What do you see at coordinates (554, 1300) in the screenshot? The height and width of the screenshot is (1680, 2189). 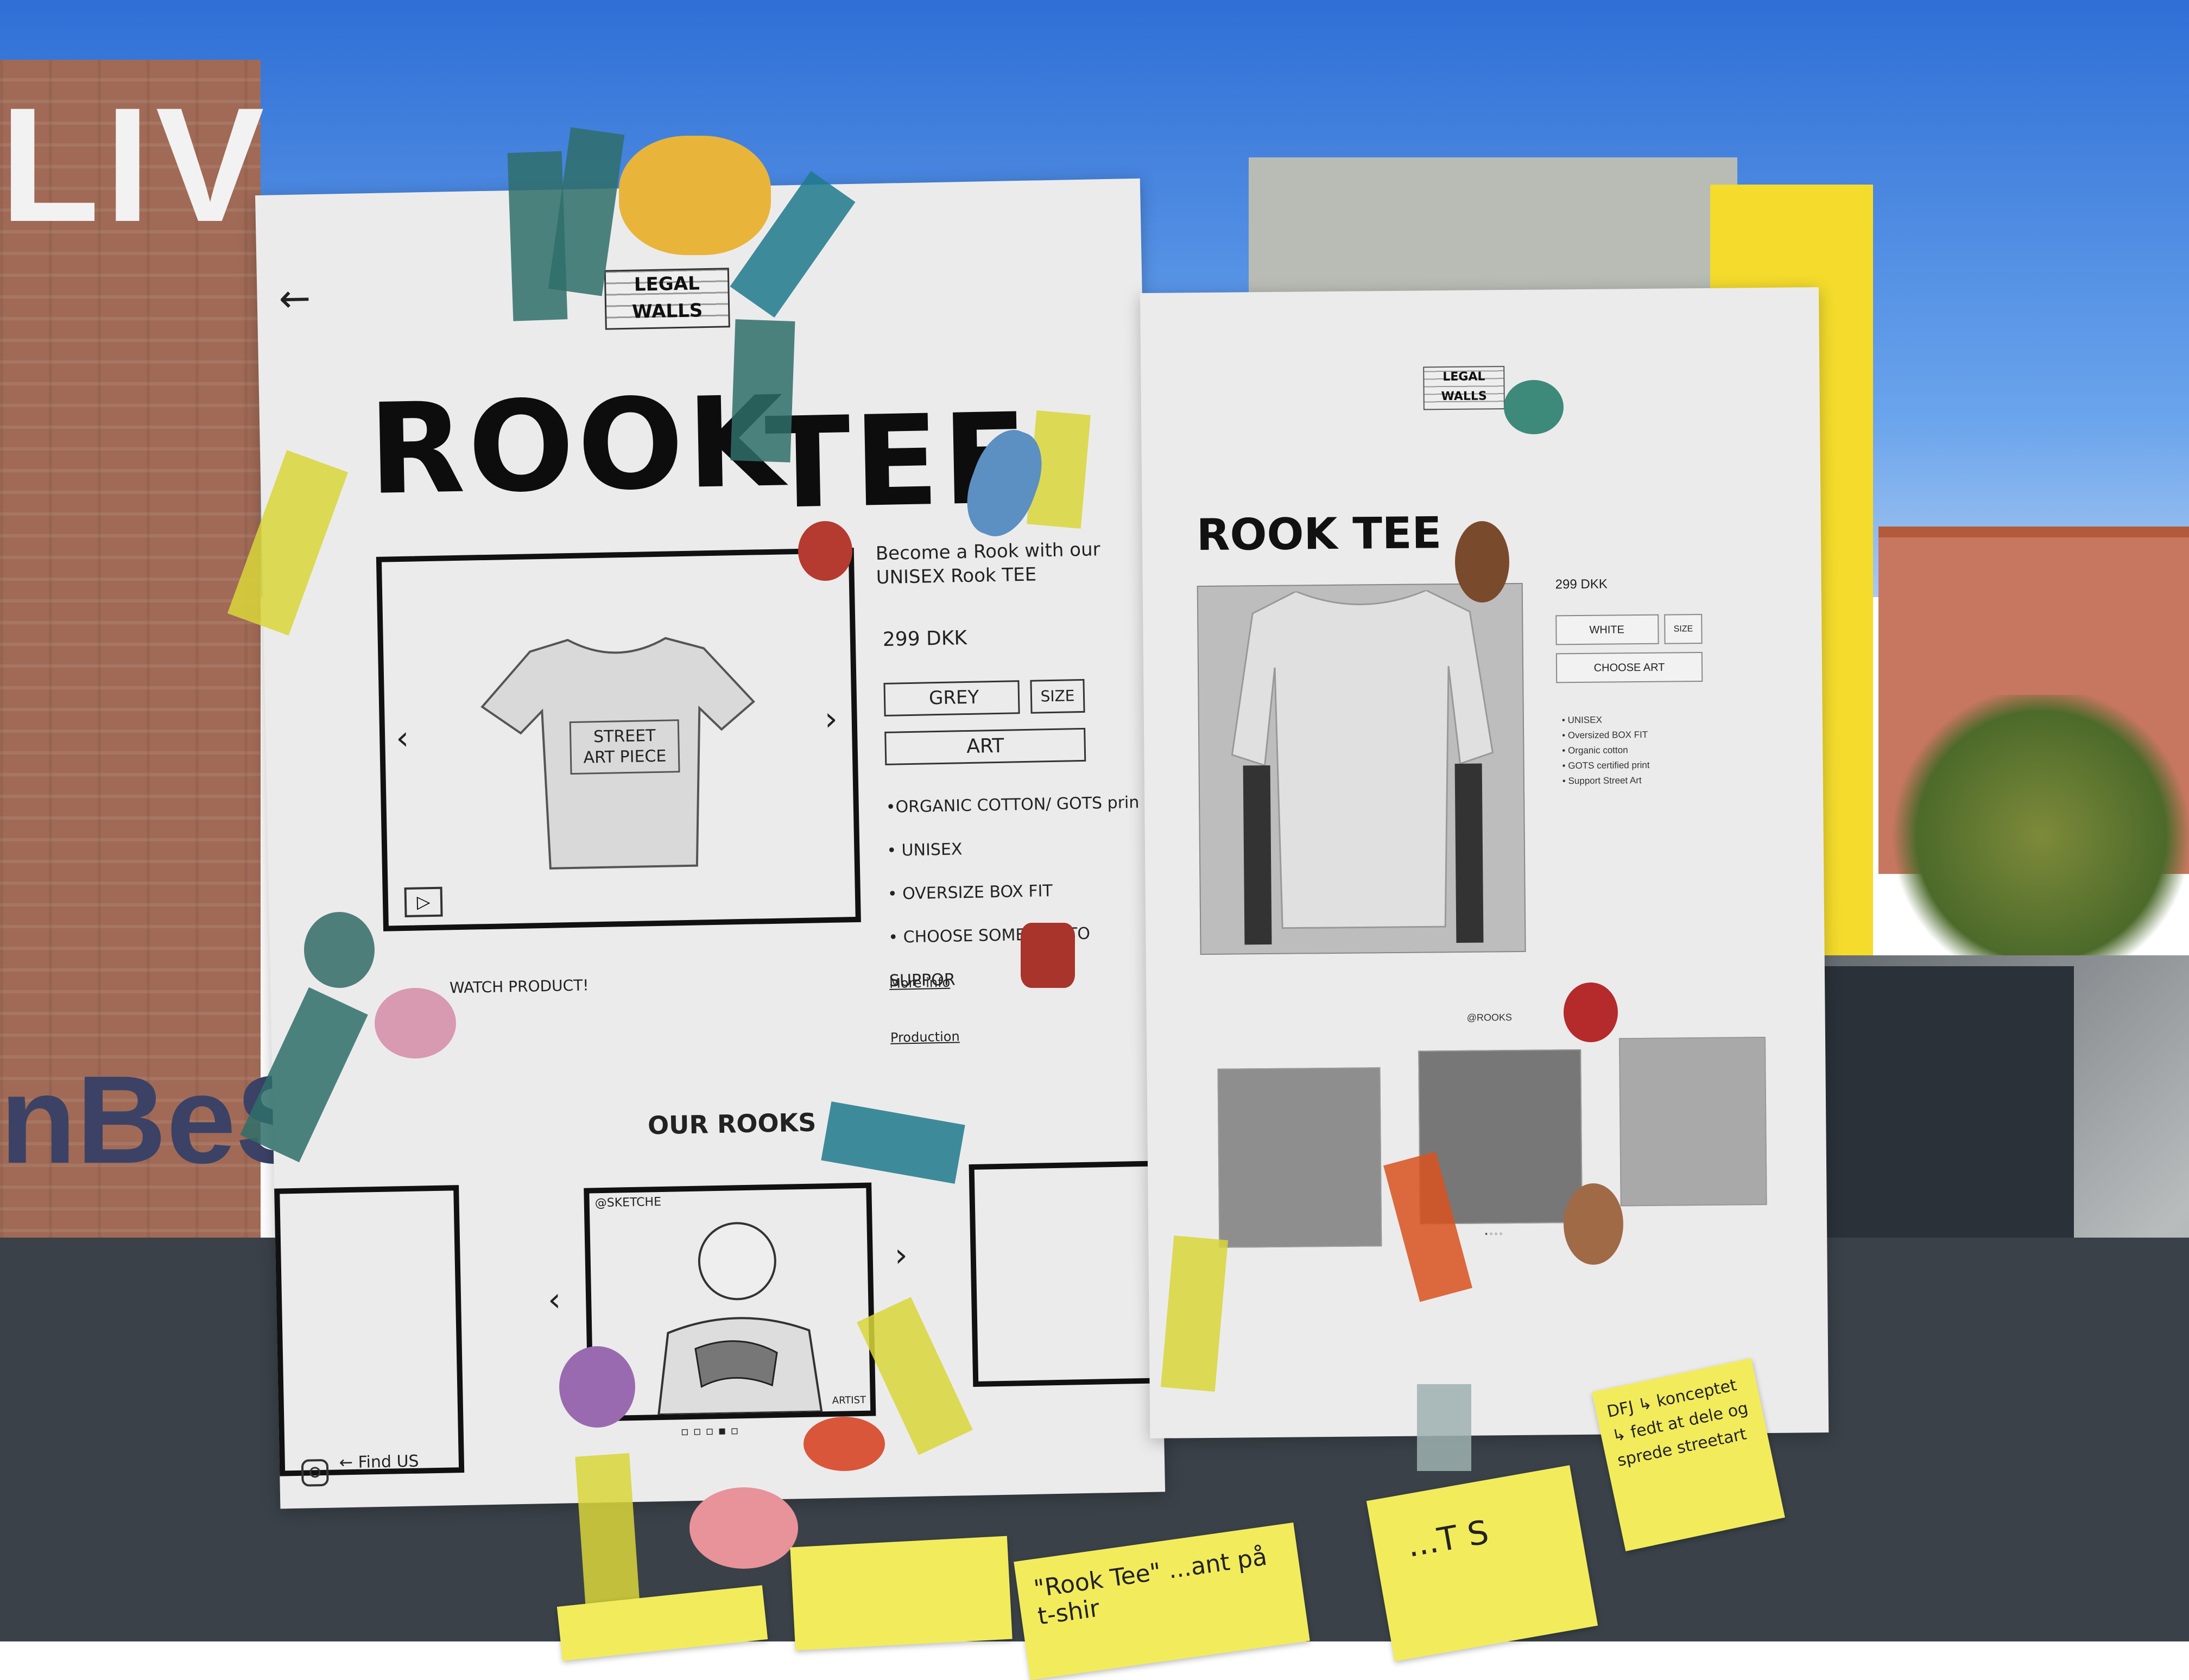 I see `carousel-prev-chevron-icon: ‹` at bounding box center [554, 1300].